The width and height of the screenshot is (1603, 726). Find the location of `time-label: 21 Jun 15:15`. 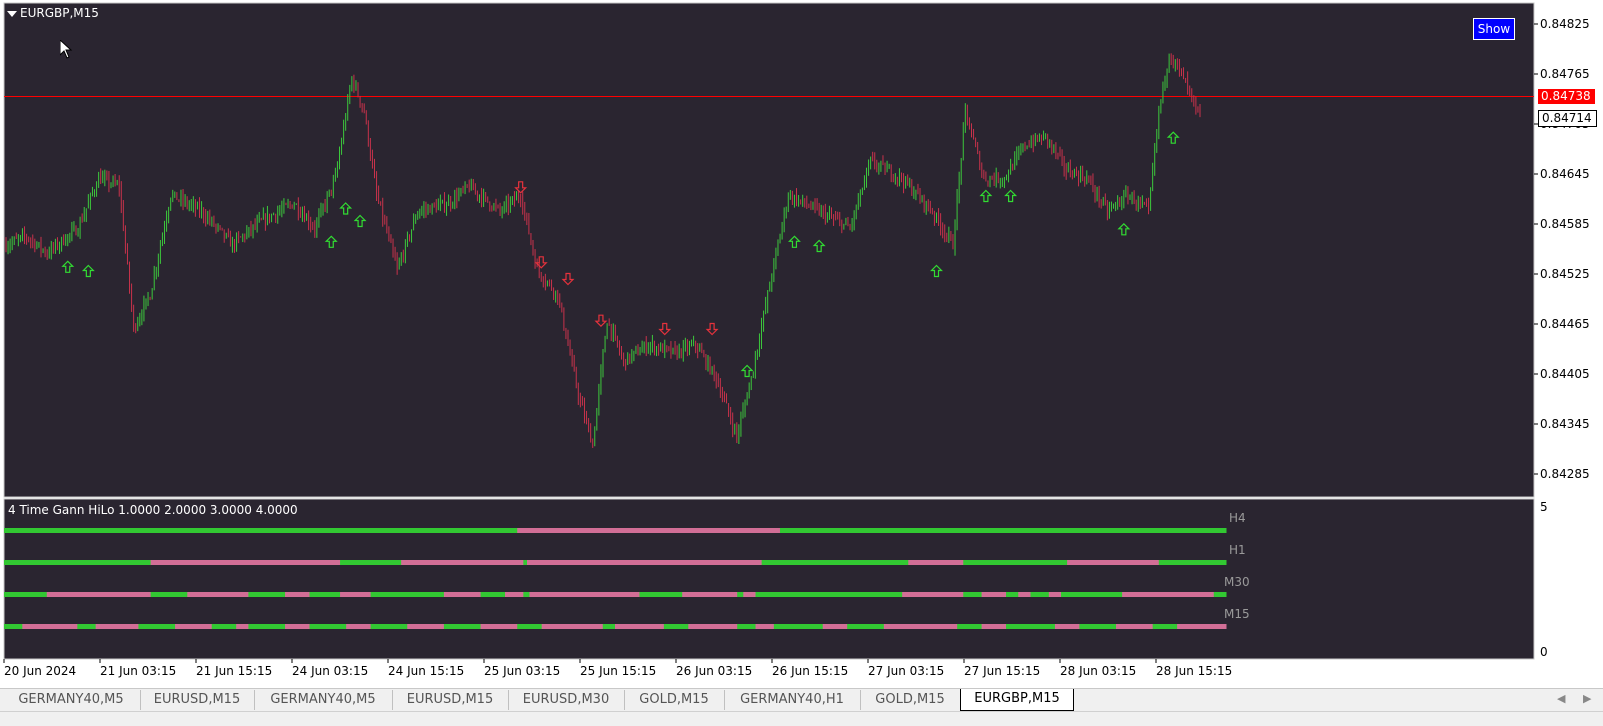

time-label: 21 Jun 15:15 is located at coordinates (234, 671).